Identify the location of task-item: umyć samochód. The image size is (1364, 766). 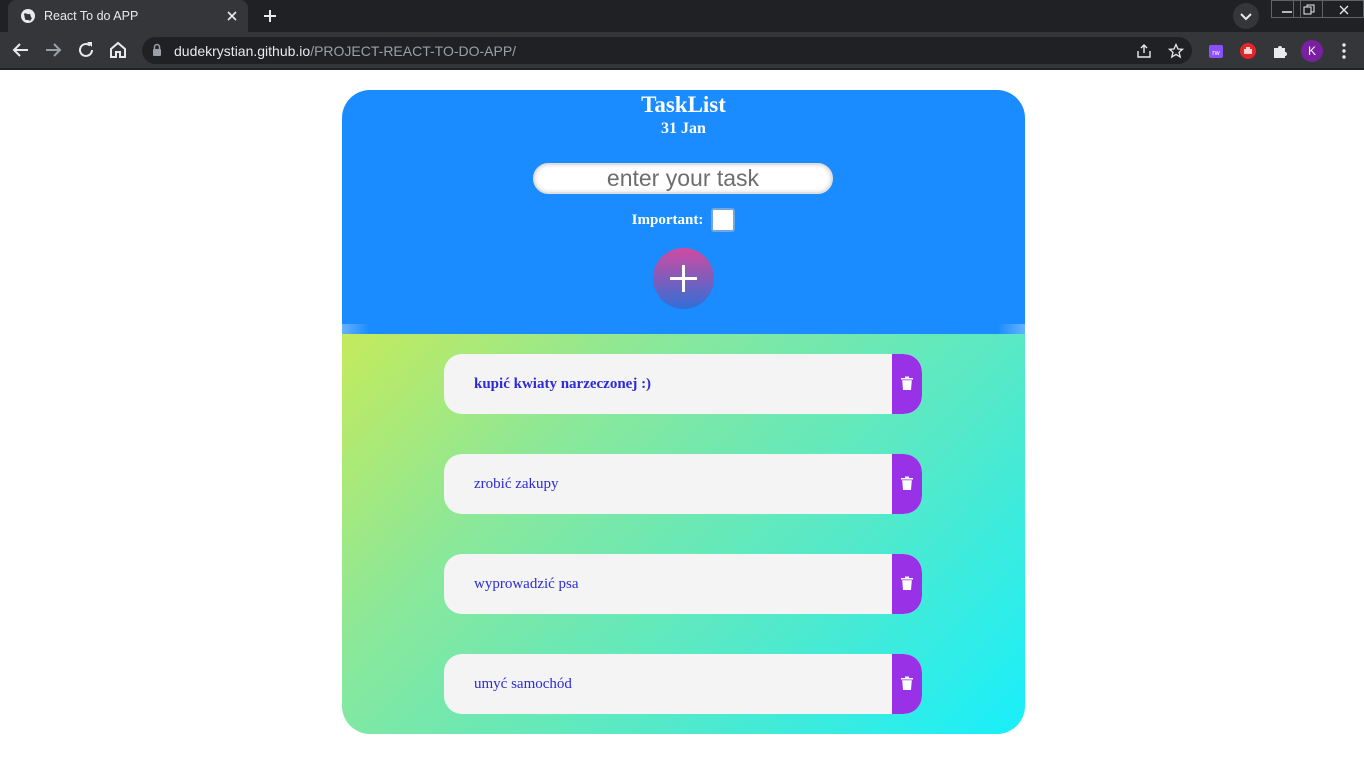
(683, 684).